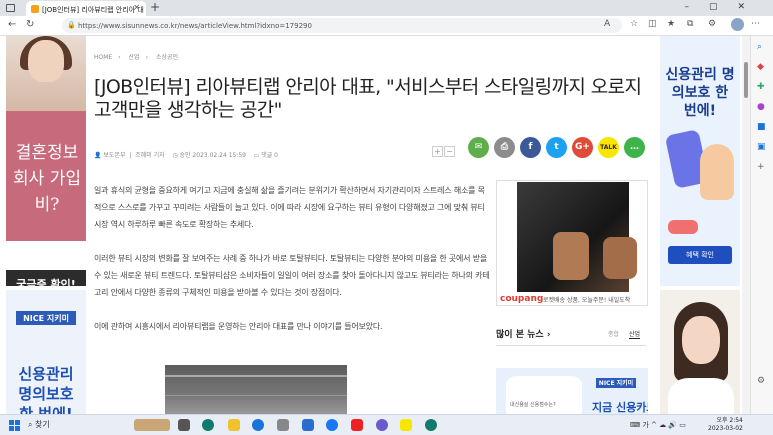 The width and height of the screenshot is (773, 435). What do you see at coordinates (406, 425) in the screenshot?
I see `kakaotalk-icon` at bounding box center [406, 425].